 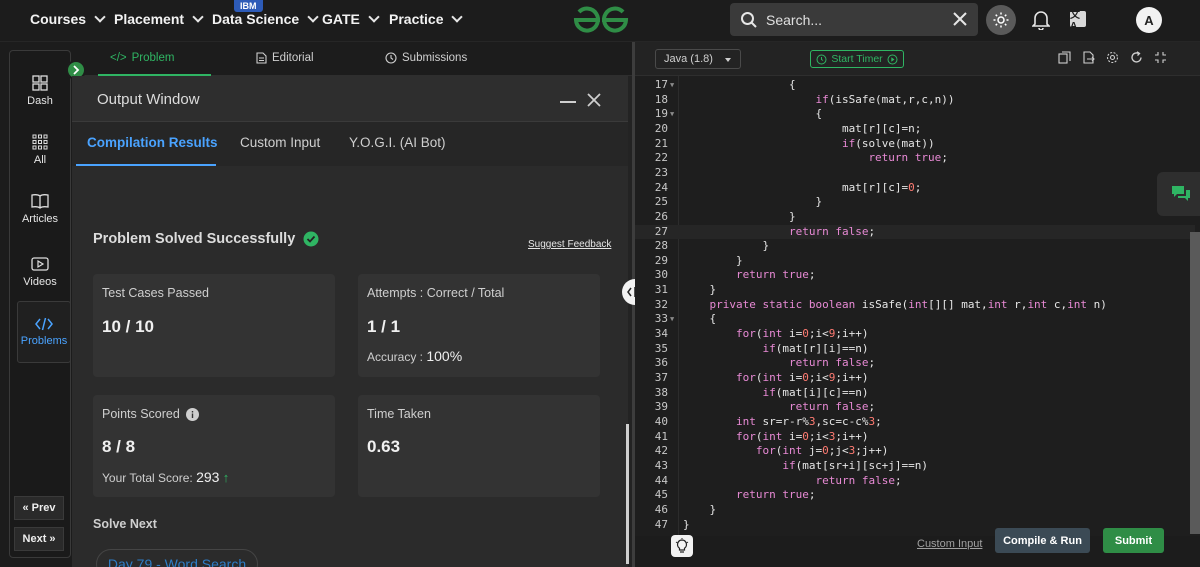 What do you see at coordinates (1112, 57) in the screenshot?
I see `settings-gear-icon` at bounding box center [1112, 57].